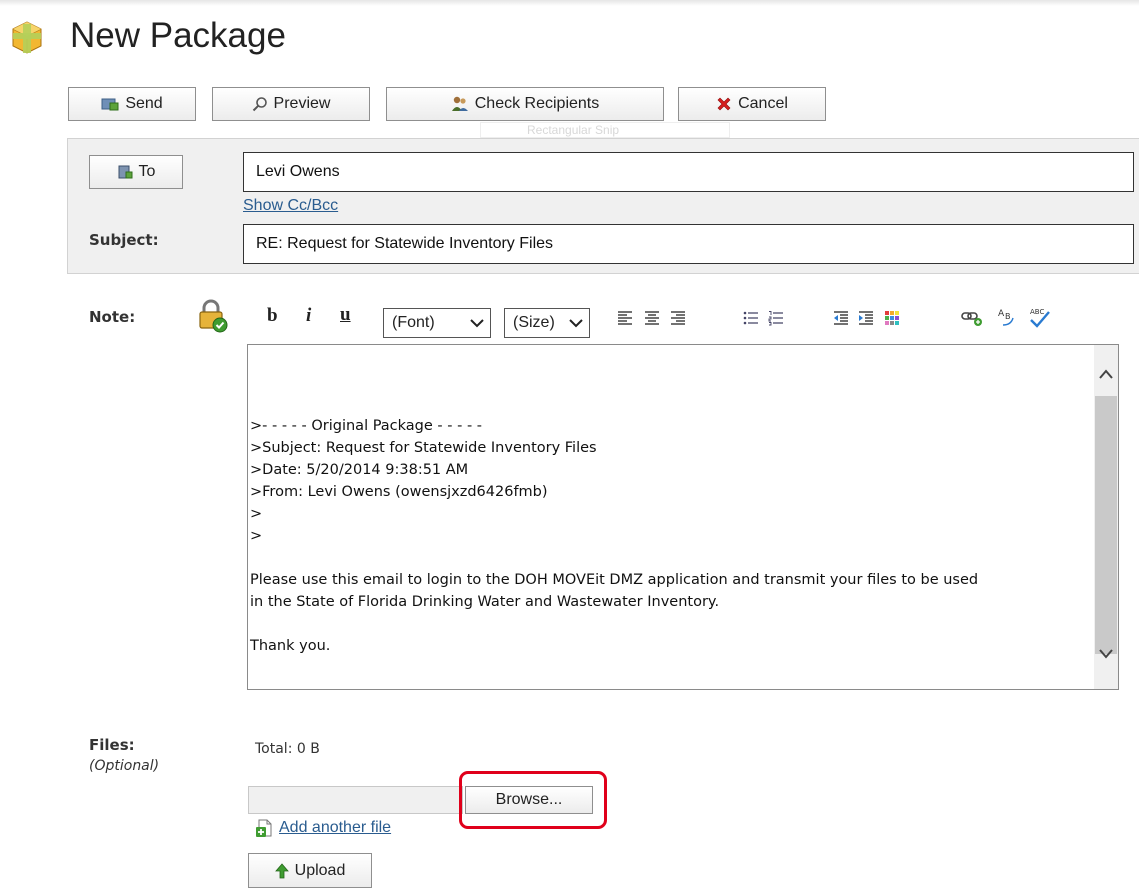  Describe the element at coordinates (359, 470) in the screenshot. I see `note-line: >Date: 5/20/2014 9:38:51 AM` at that location.